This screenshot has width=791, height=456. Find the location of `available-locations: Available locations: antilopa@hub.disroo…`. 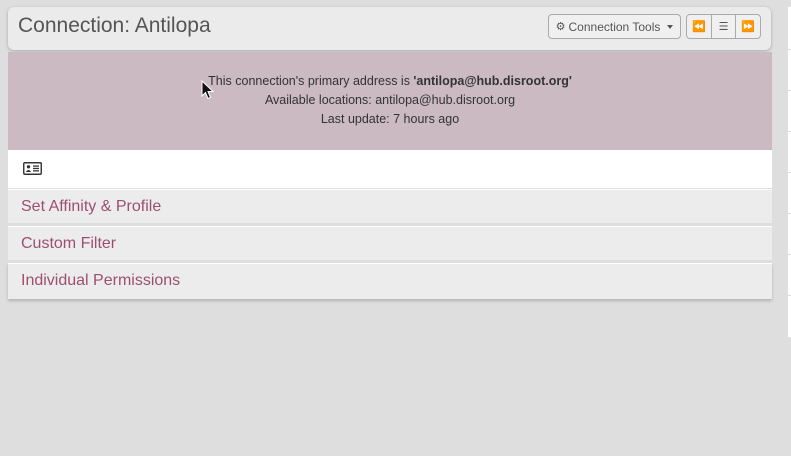

available-locations: Available locations: antilopa@hub.disroo… is located at coordinates (390, 100).